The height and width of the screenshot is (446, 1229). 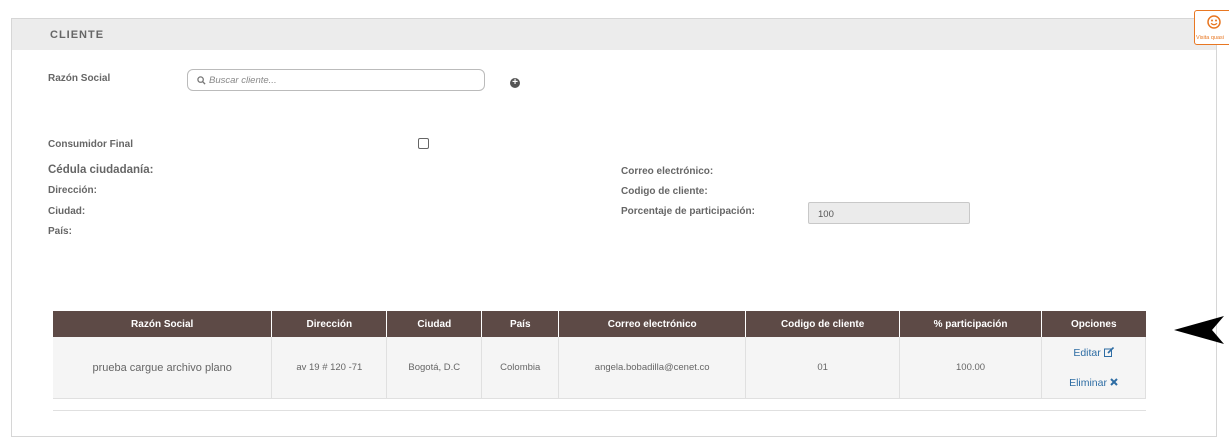 What do you see at coordinates (515, 83) in the screenshot?
I see `add-client-icon: +` at bounding box center [515, 83].